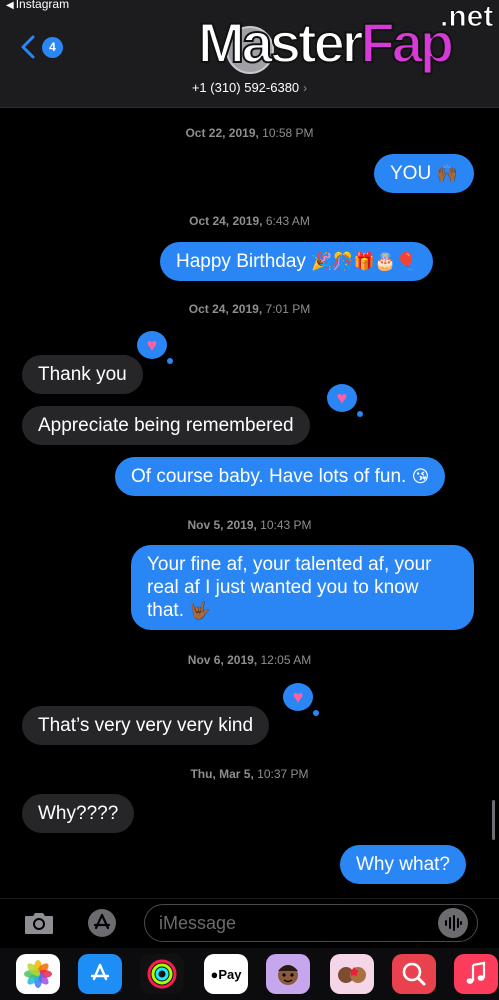 The image size is (499, 1000). Describe the element at coordinates (230, 974) in the screenshot. I see `apple-pay-label: Pay` at that location.